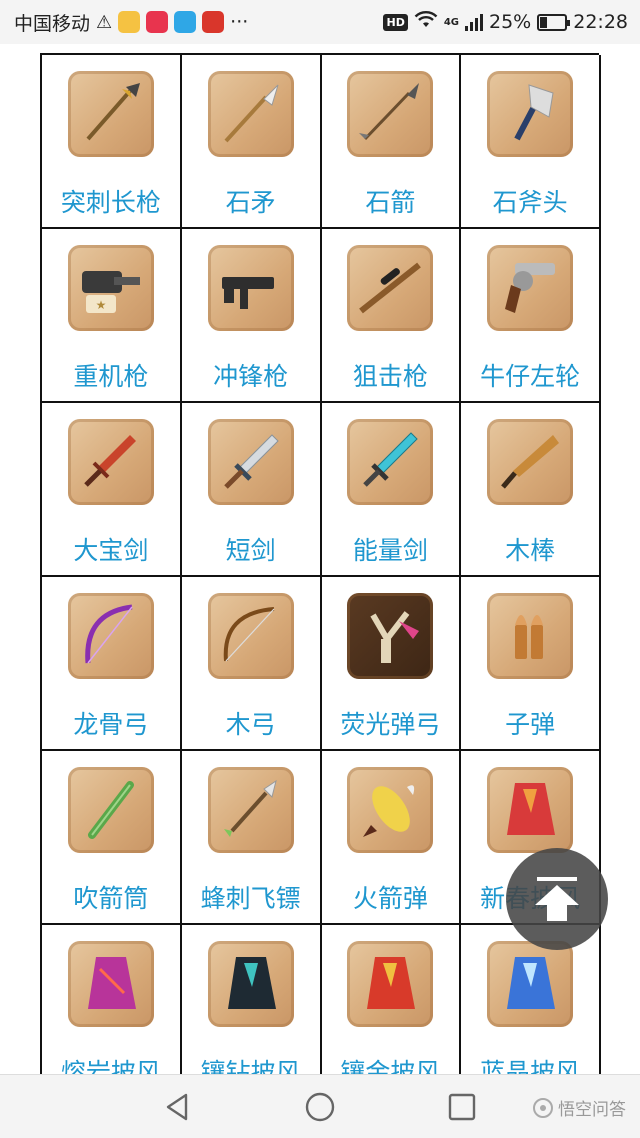 The width and height of the screenshot is (640, 1138). I want to click on battery-icon, so click(554, 22).